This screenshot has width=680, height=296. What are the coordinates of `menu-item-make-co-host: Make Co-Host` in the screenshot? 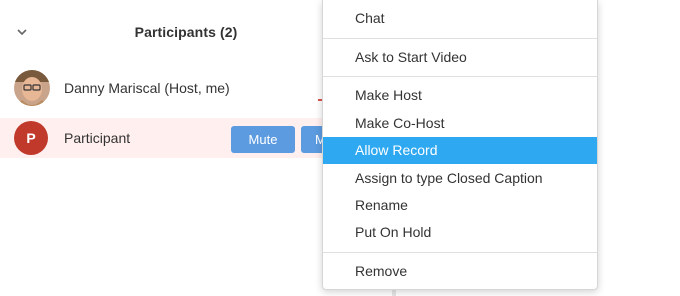 It's located at (460, 123).